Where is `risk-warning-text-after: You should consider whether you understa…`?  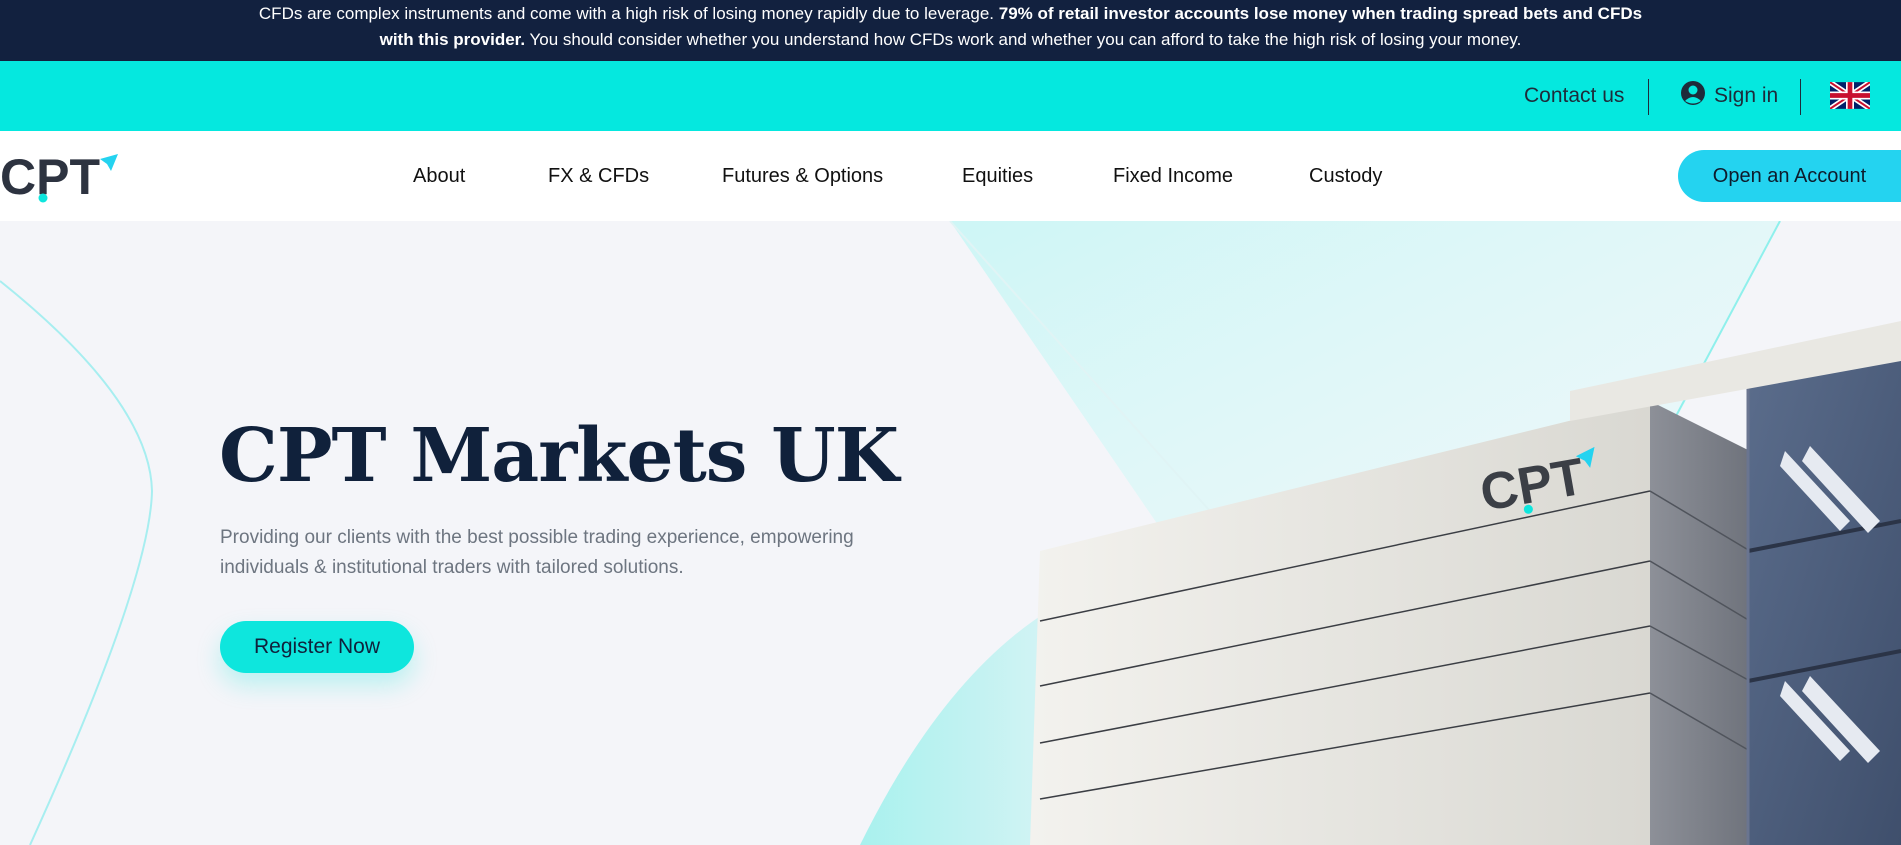
risk-warning-text-after: You should consider whether you understa… is located at coordinates (1023, 39).